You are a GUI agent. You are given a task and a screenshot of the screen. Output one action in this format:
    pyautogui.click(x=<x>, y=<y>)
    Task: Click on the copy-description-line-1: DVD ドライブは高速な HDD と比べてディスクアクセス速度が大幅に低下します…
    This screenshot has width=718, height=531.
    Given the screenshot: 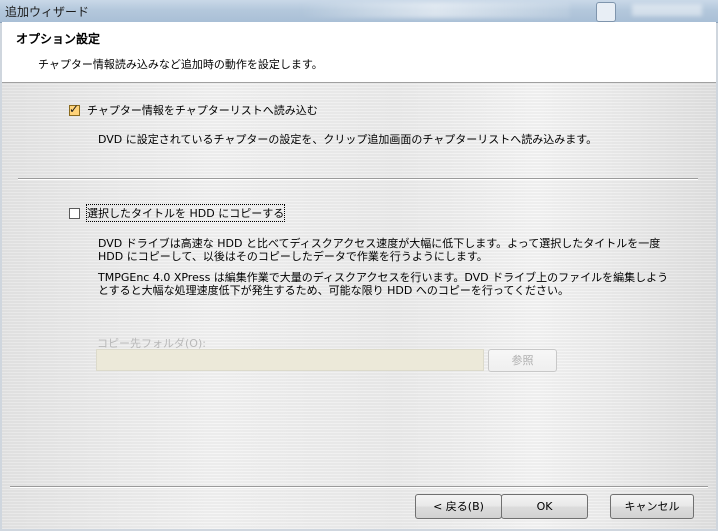 What is the action you would take?
    pyautogui.click(x=379, y=243)
    